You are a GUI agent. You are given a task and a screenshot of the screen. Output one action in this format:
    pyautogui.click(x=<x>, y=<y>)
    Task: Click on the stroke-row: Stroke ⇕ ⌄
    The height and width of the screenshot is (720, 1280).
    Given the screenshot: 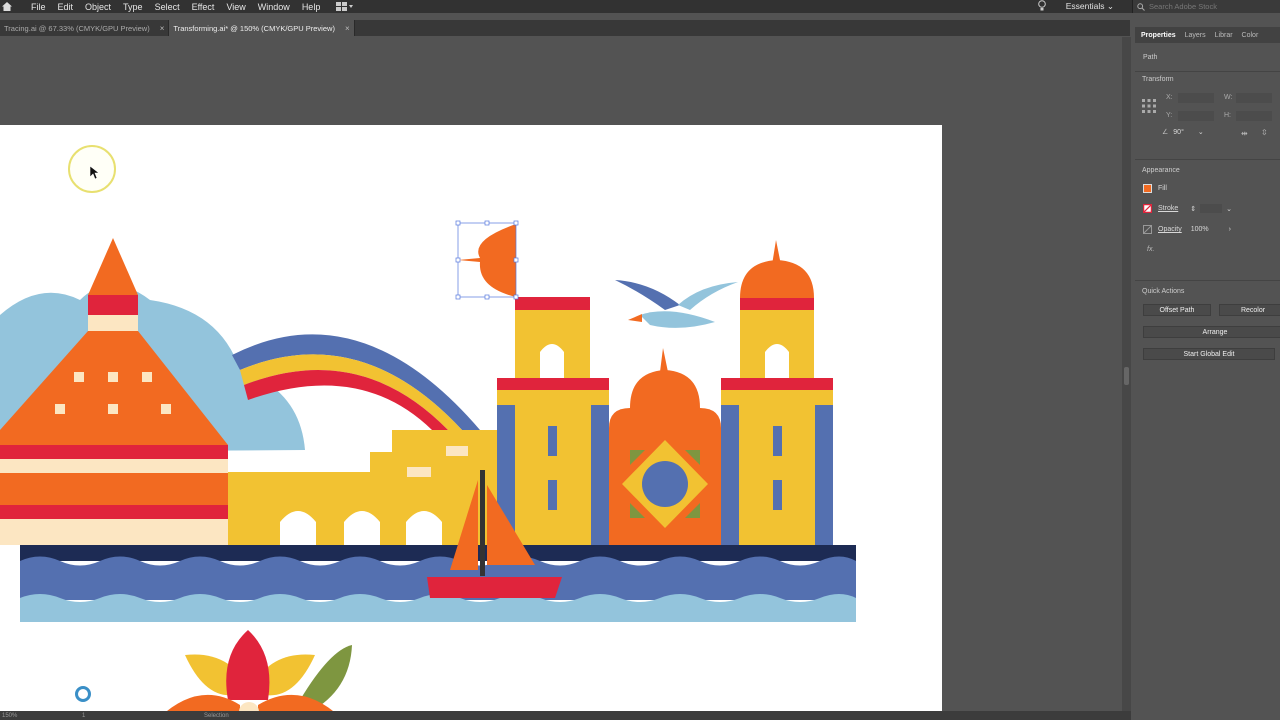 What is the action you would take?
    pyautogui.click(x=1187, y=208)
    